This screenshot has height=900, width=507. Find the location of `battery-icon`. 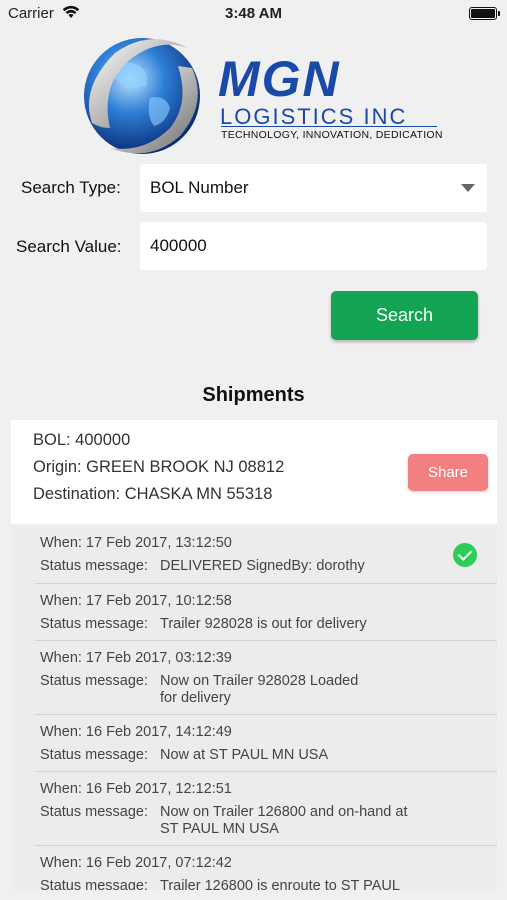

battery-icon is located at coordinates (484, 13).